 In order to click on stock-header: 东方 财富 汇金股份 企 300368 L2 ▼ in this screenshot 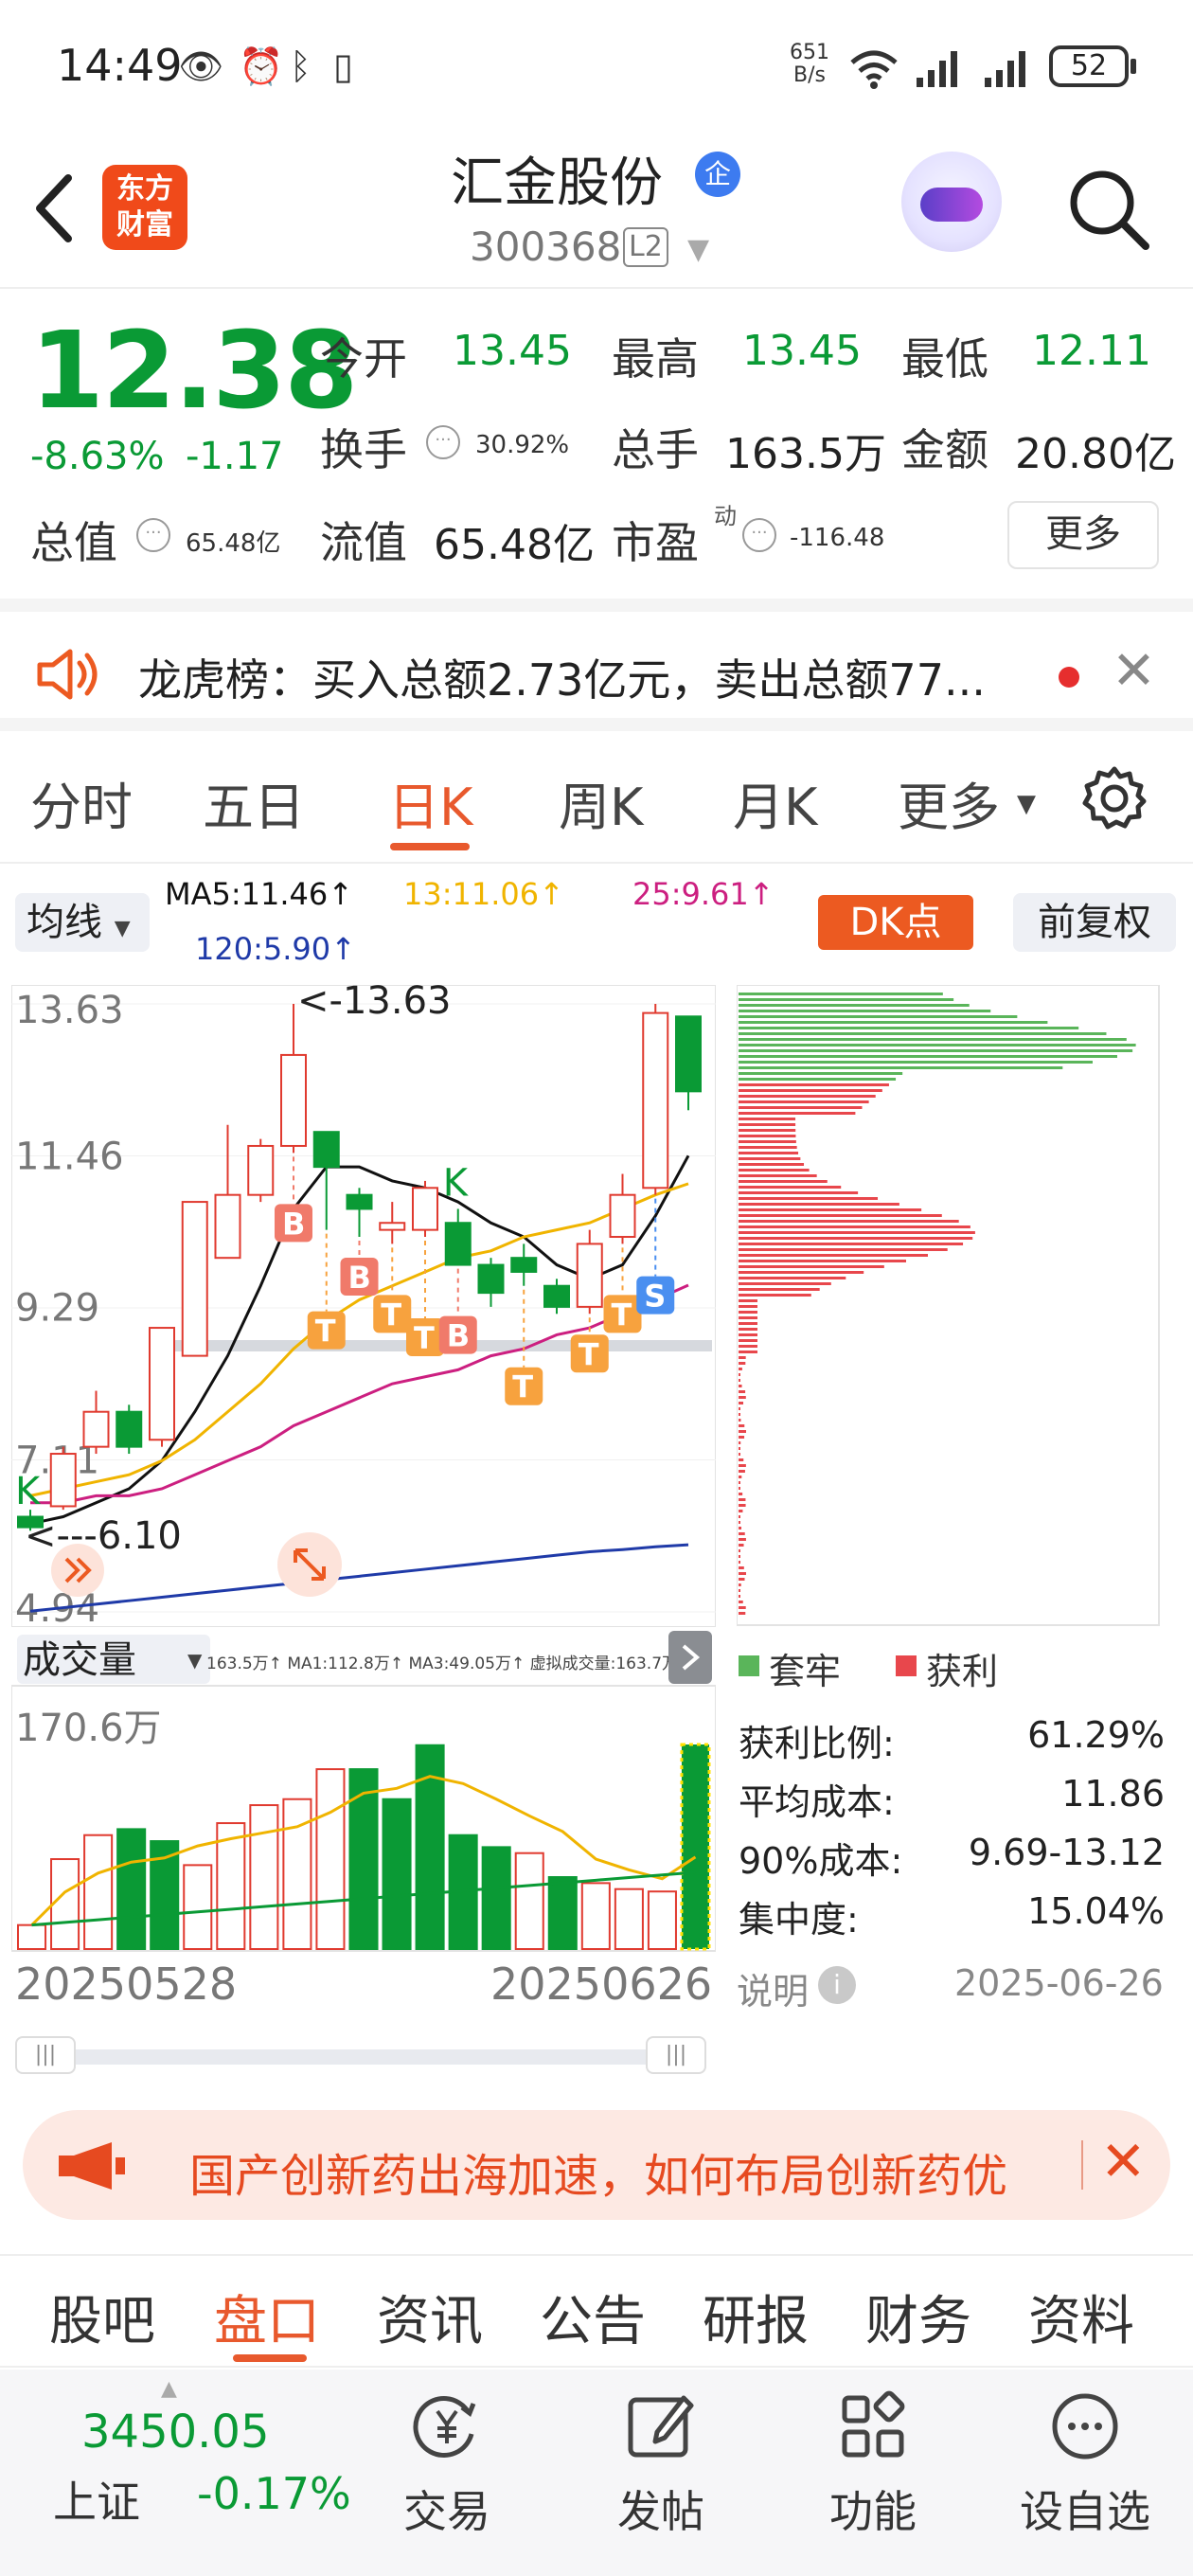, I will do `click(596, 211)`.